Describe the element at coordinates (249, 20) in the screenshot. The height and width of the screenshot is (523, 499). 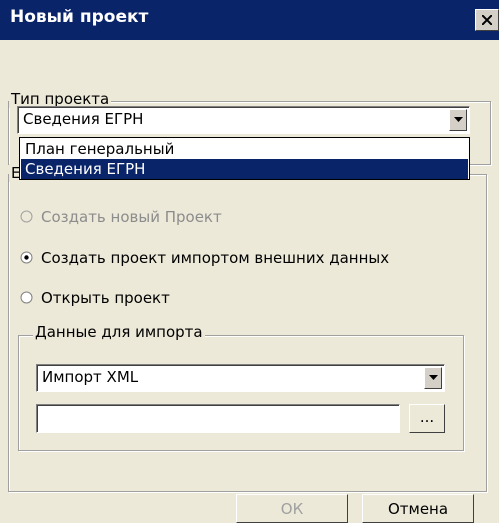
I see `title-bar: Новый проект` at that location.